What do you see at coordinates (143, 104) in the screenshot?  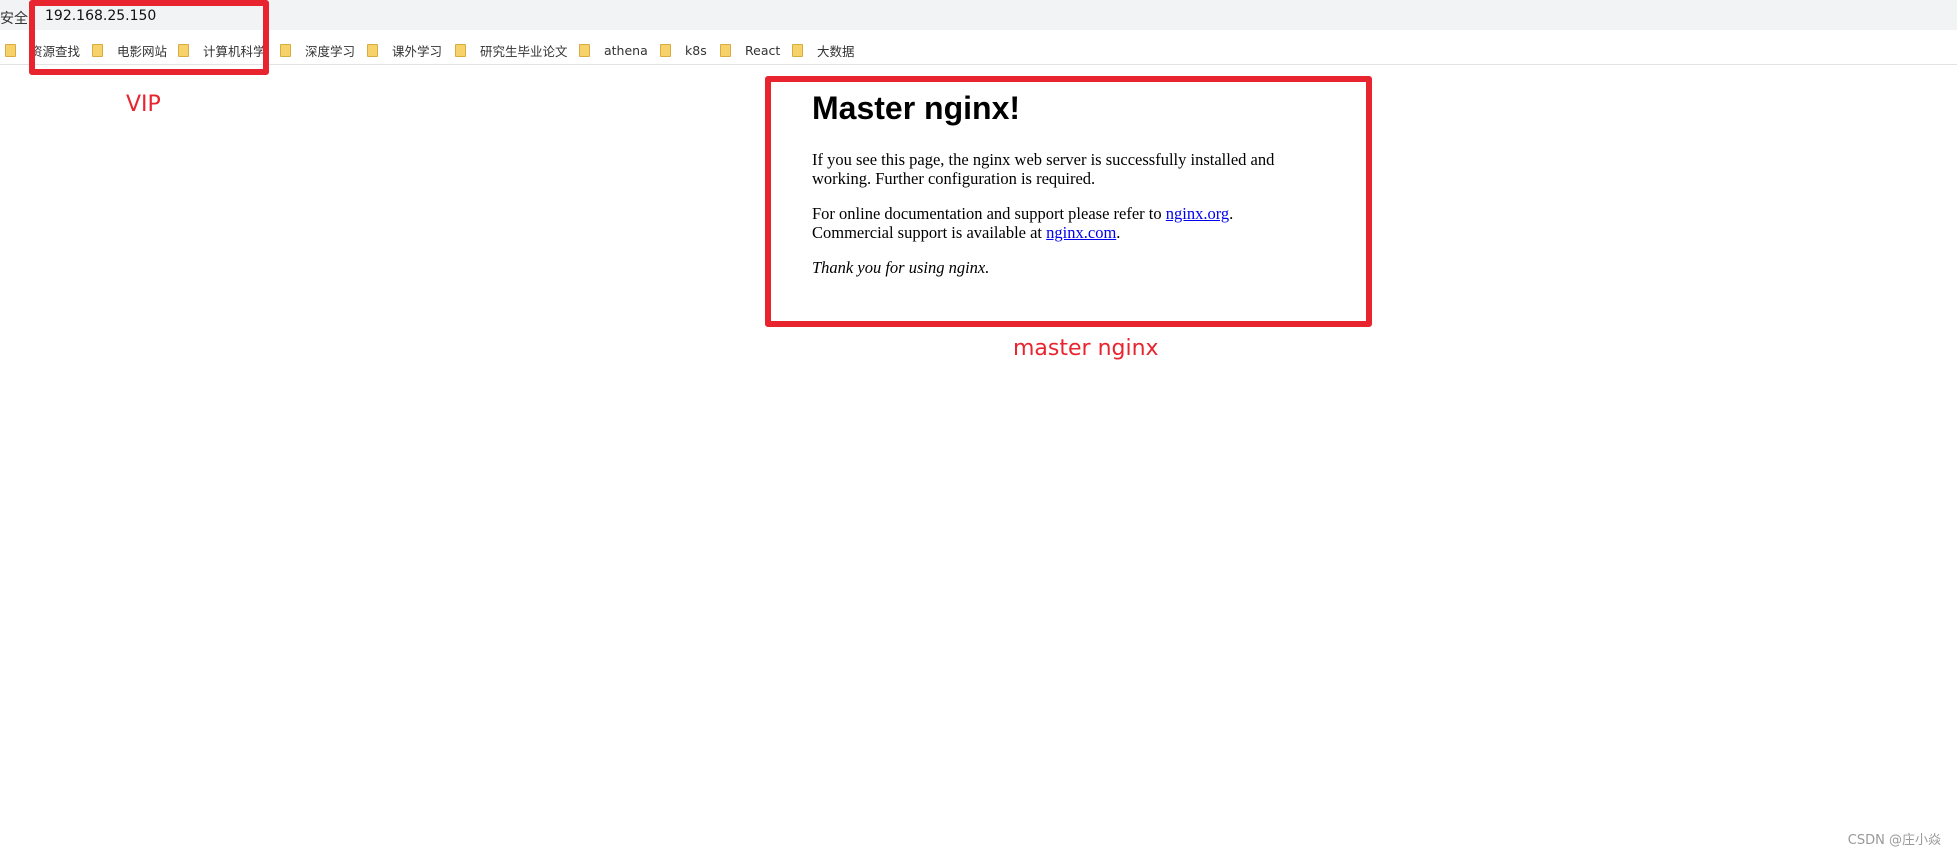 I see `vip-annotation-label: VIP` at bounding box center [143, 104].